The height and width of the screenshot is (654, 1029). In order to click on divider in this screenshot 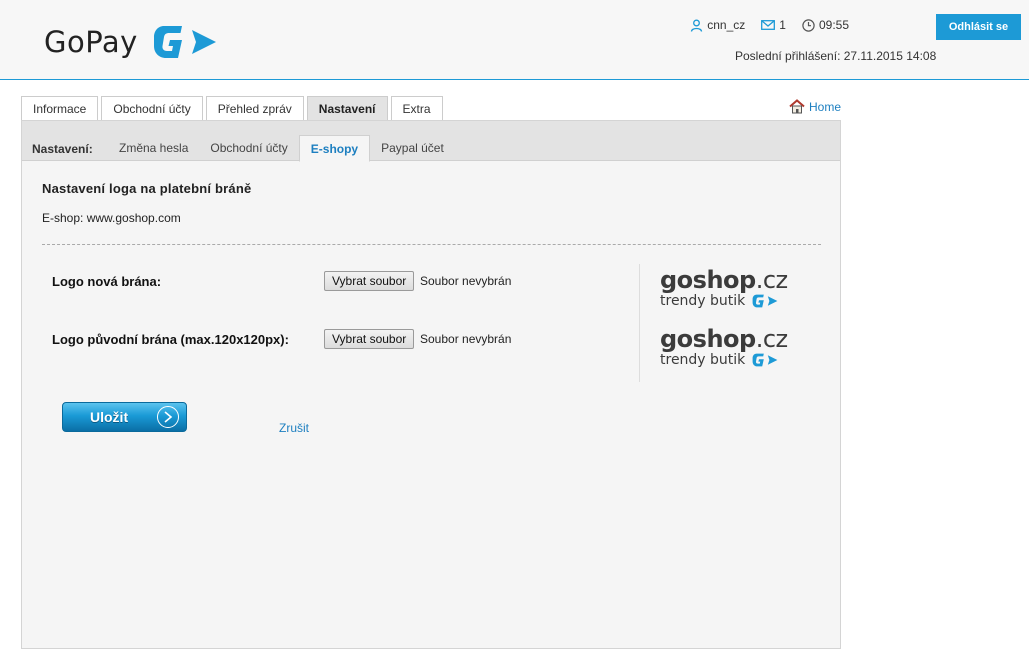, I will do `click(431, 244)`.